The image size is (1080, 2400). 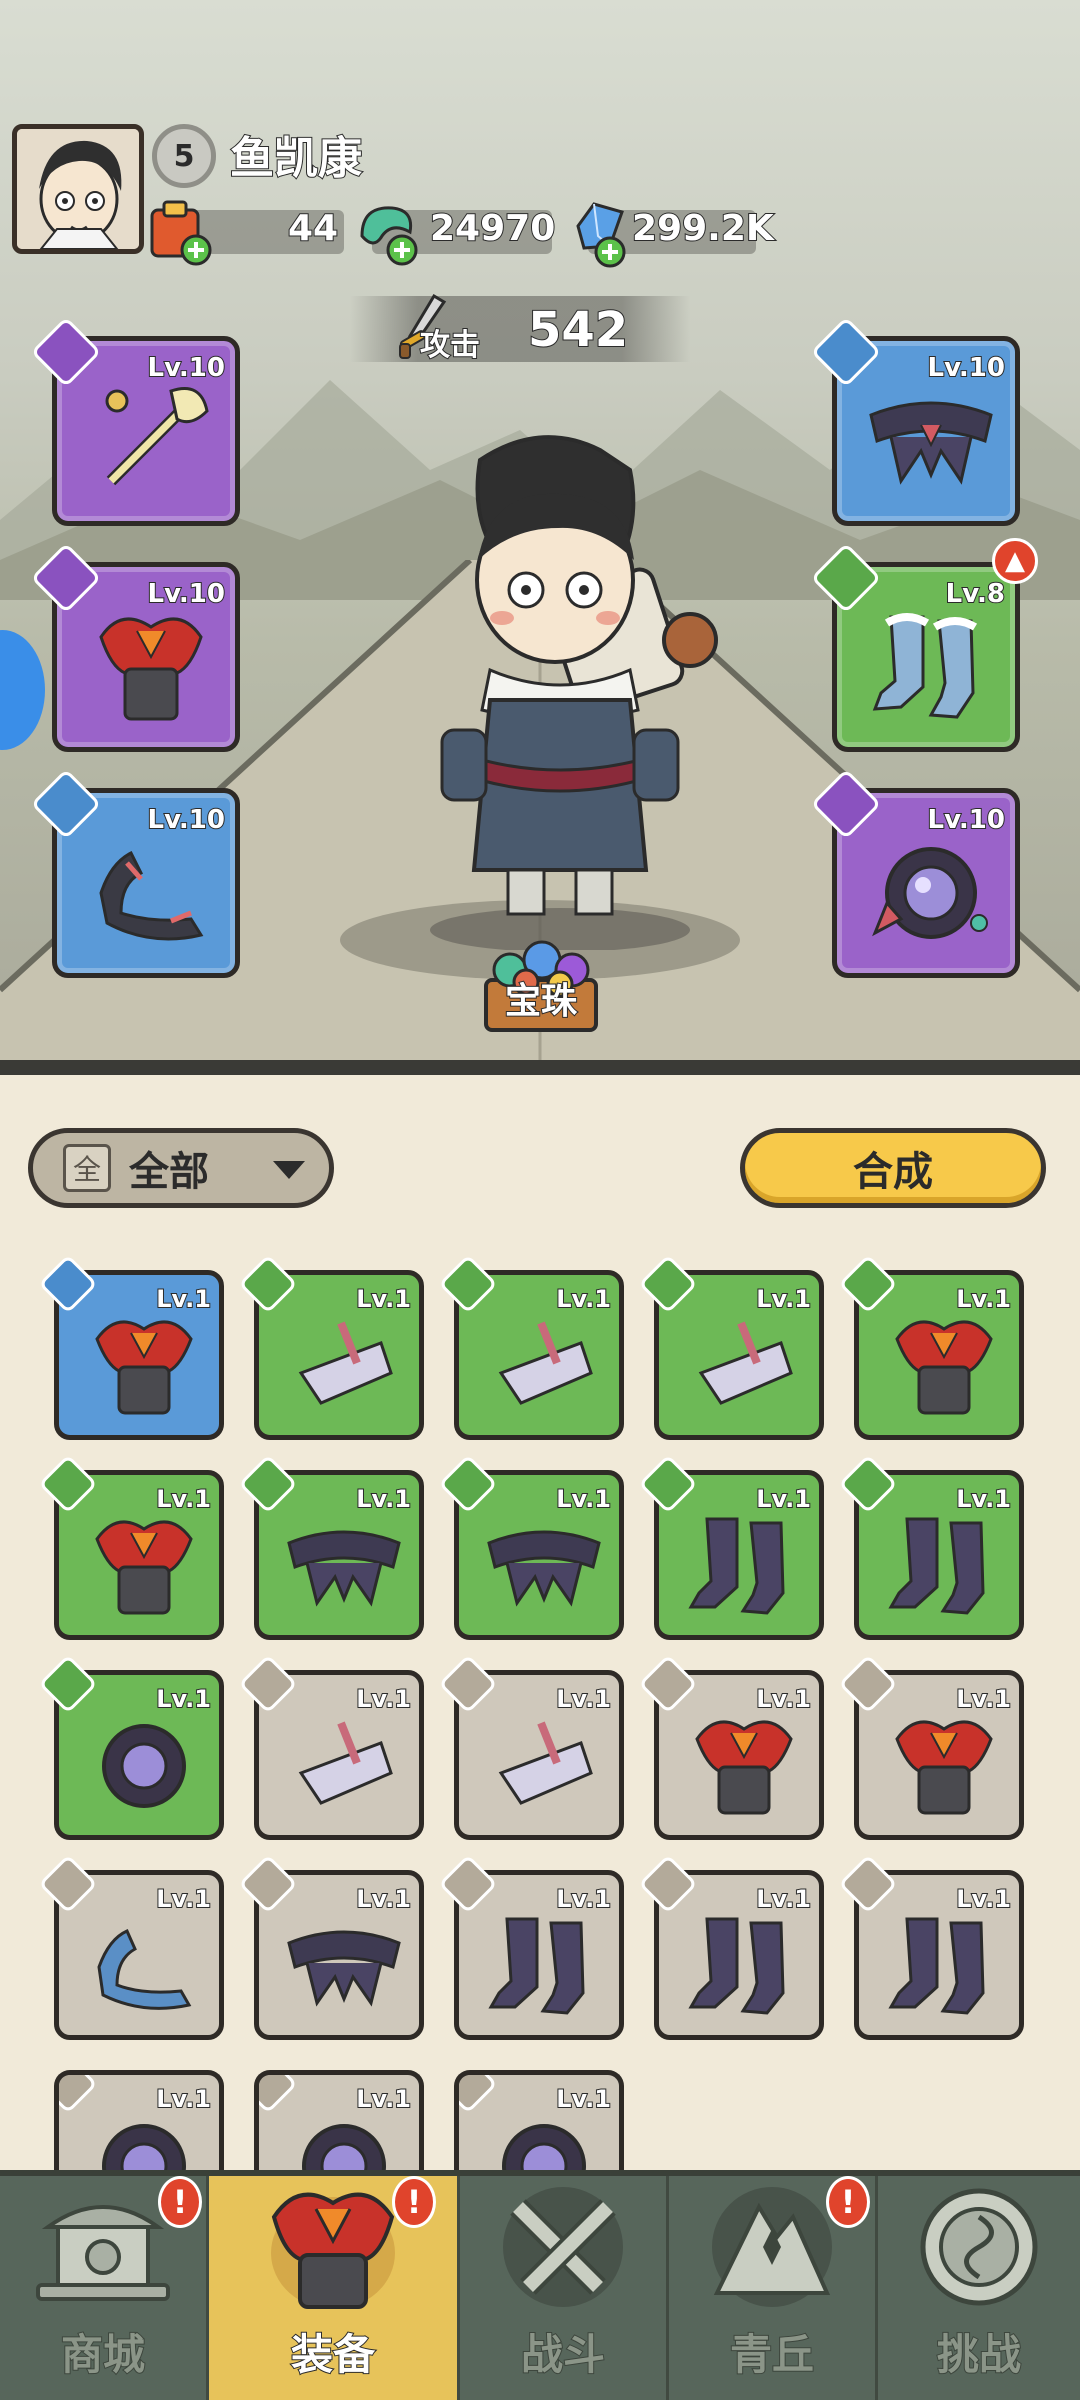 What do you see at coordinates (602, 232) in the screenshot?
I see `crystal-icon` at bounding box center [602, 232].